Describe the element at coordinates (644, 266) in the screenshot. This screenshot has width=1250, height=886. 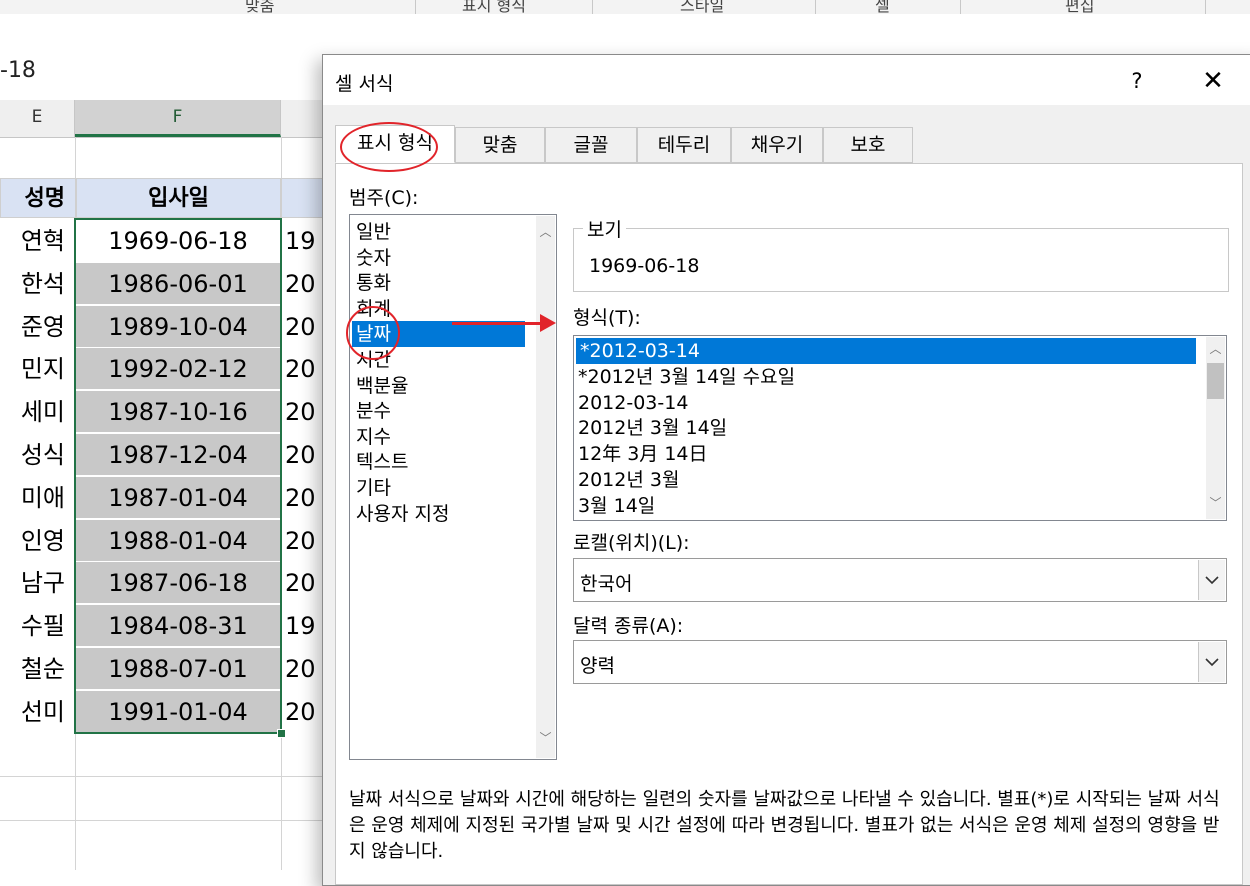
I see `sample-value: 1969-06-18` at that location.